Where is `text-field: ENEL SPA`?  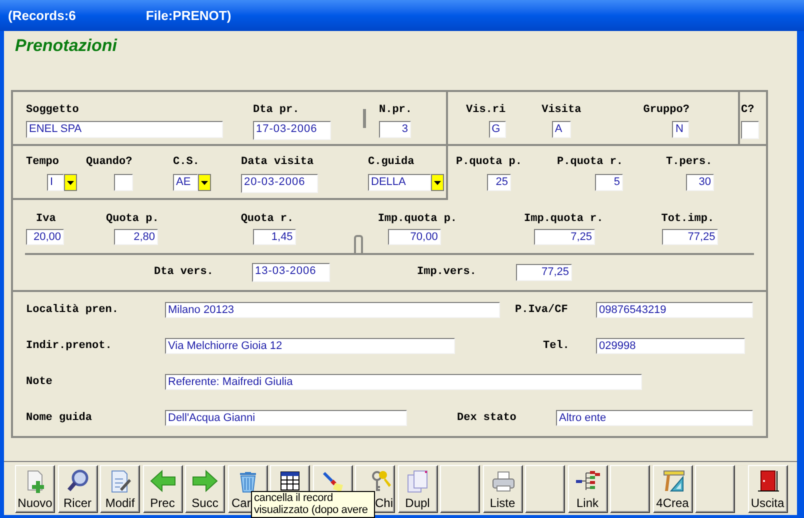
text-field: ENEL SPA is located at coordinates (124, 129).